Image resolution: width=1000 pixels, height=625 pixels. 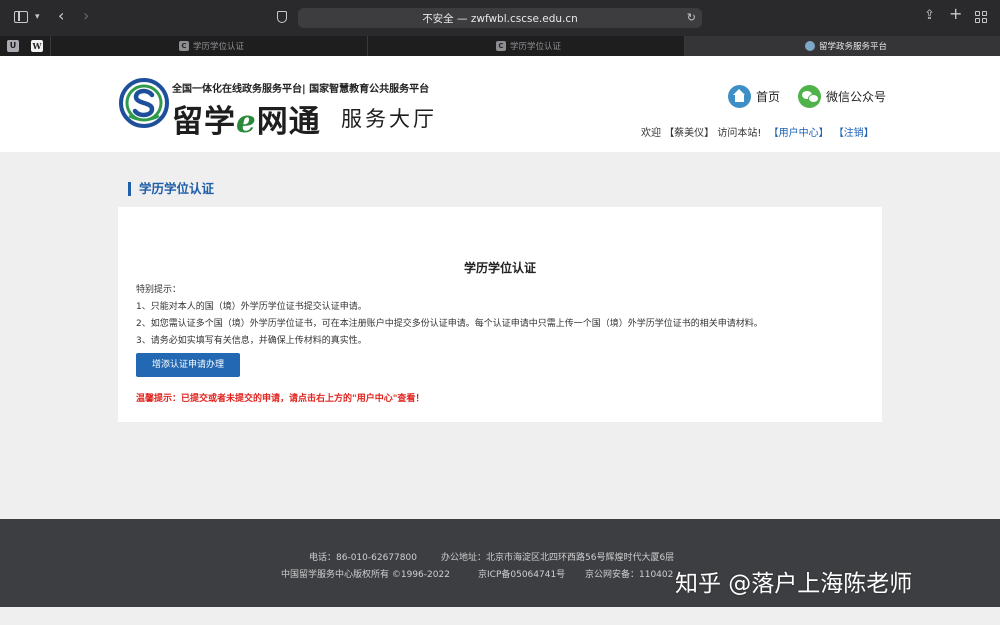 I want to click on tab-2: C 学历学位认证, so click(x=525, y=46).